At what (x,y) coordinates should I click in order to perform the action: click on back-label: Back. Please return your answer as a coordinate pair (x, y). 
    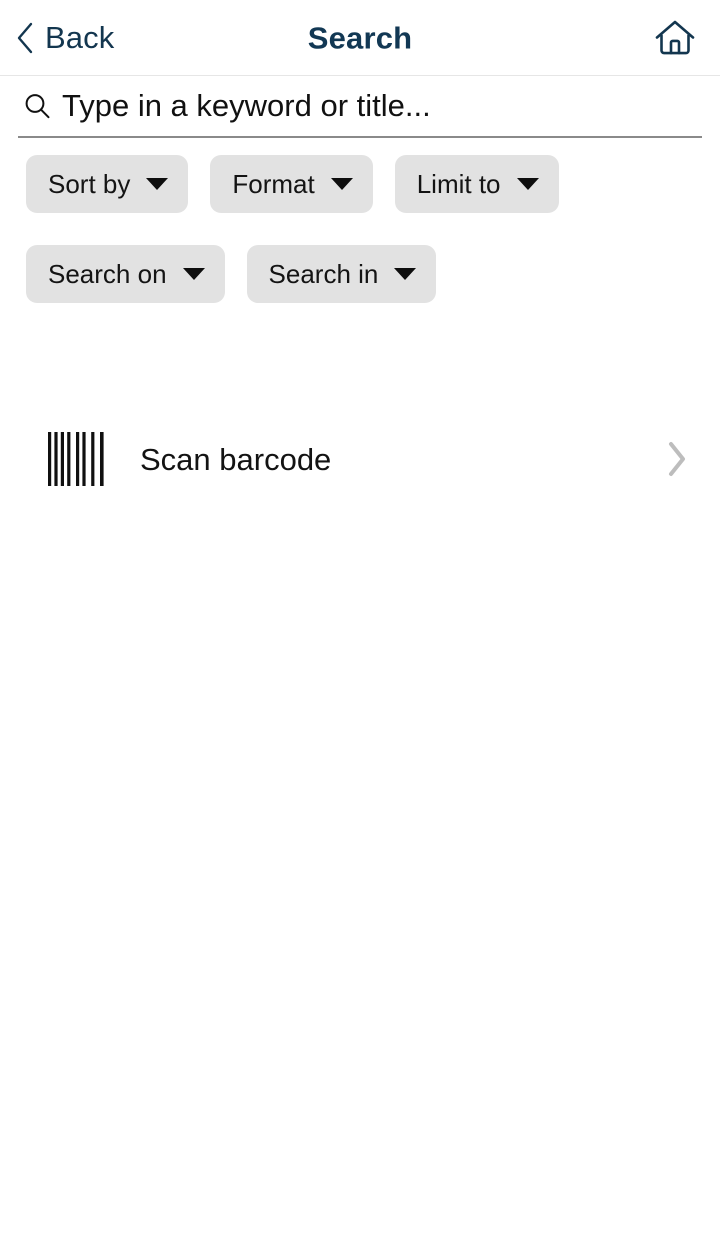
    Looking at the image, I should click on (80, 37).